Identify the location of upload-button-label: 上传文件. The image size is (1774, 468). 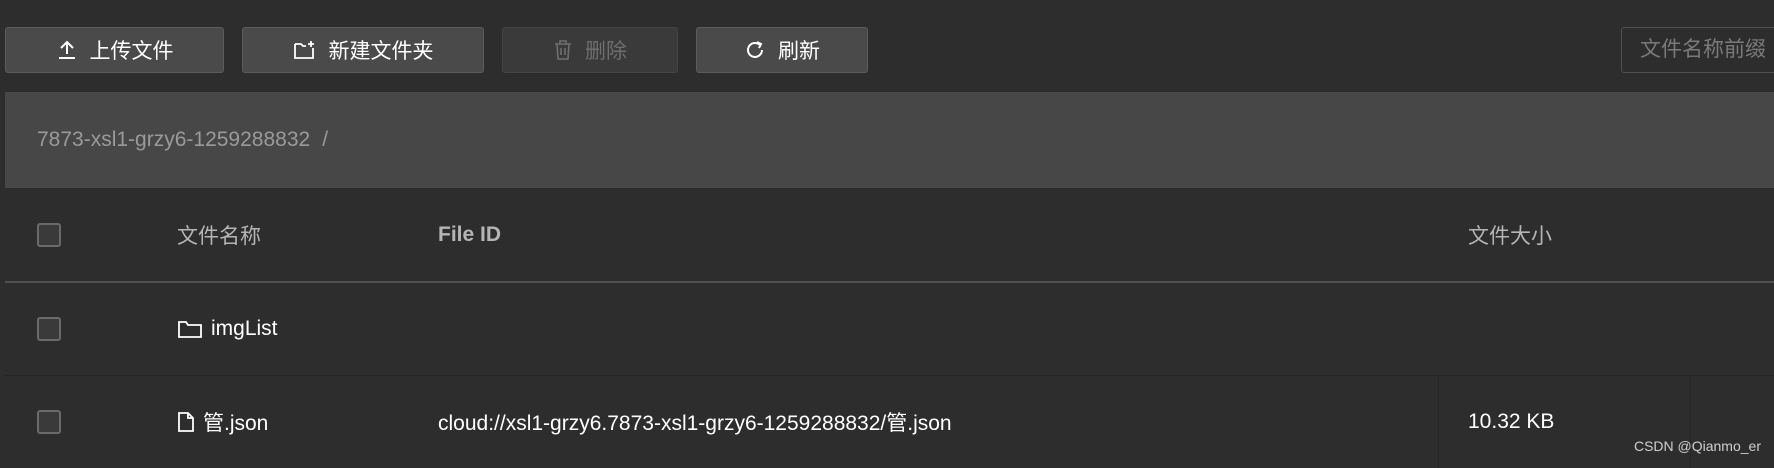
(131, 51).